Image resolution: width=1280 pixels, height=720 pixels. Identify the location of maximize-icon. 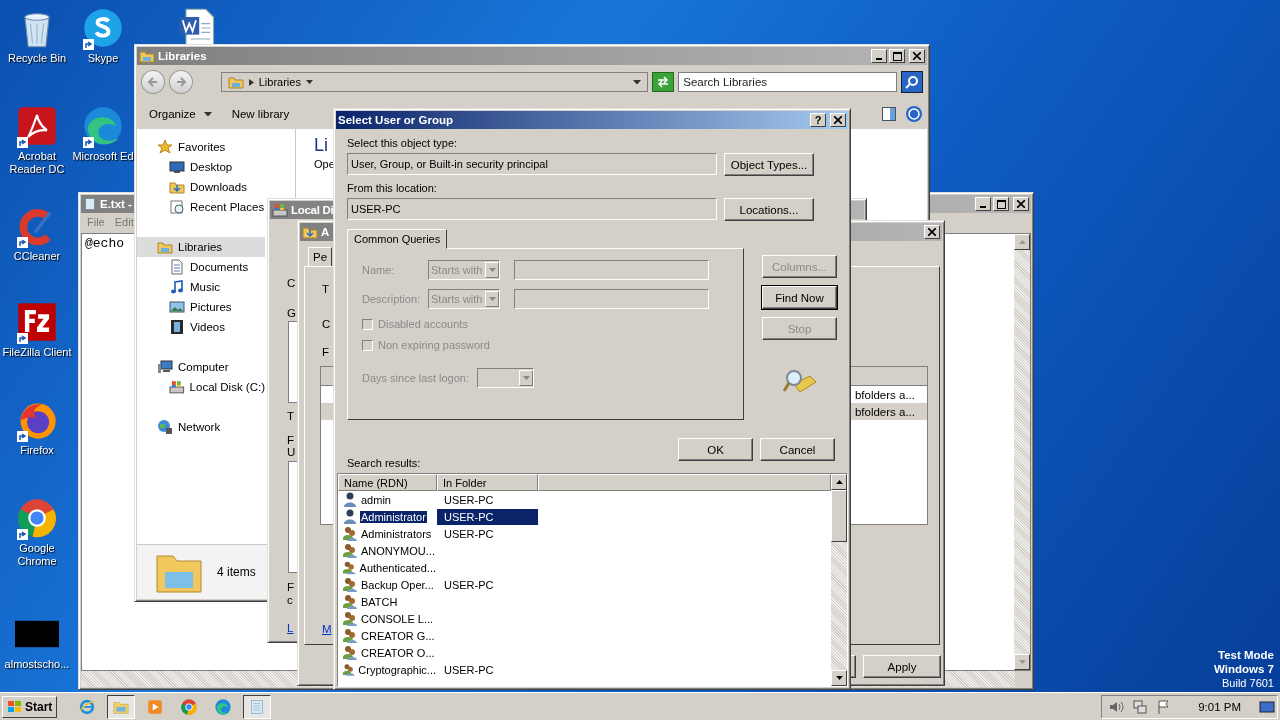
(897, 56).